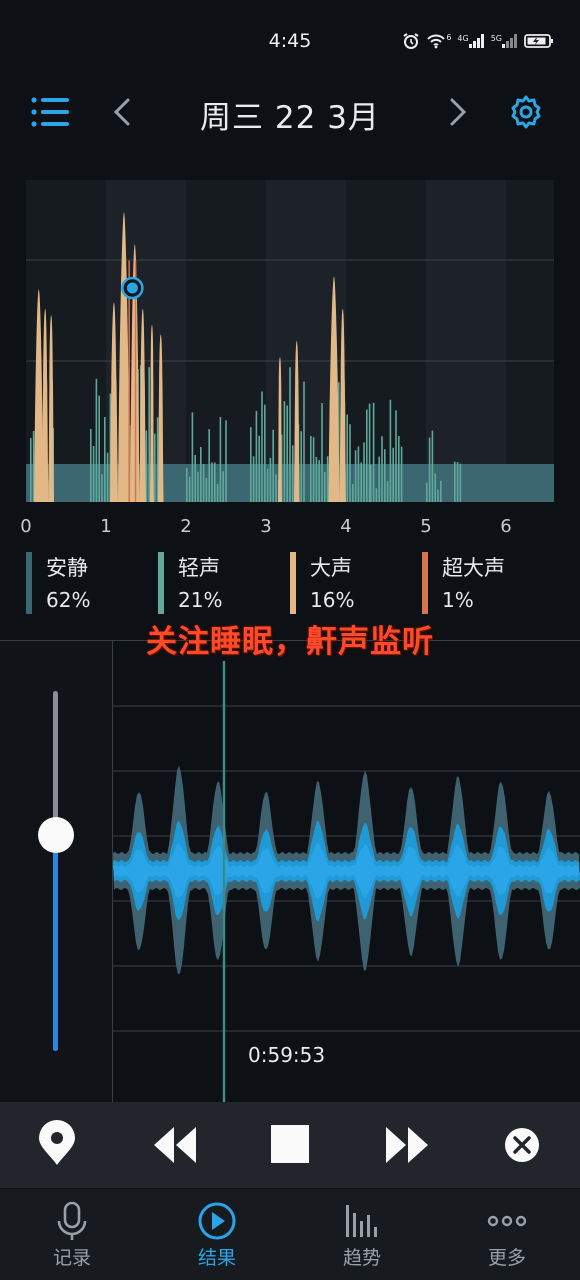 This screenshot has width=580, height=1280. What do you see at coordinates (290, 584) in the screenshot?
I see `legend: 安静 62% 轻声 21% 大声 16% 超大声 1%` at bounding box center [290, 584].